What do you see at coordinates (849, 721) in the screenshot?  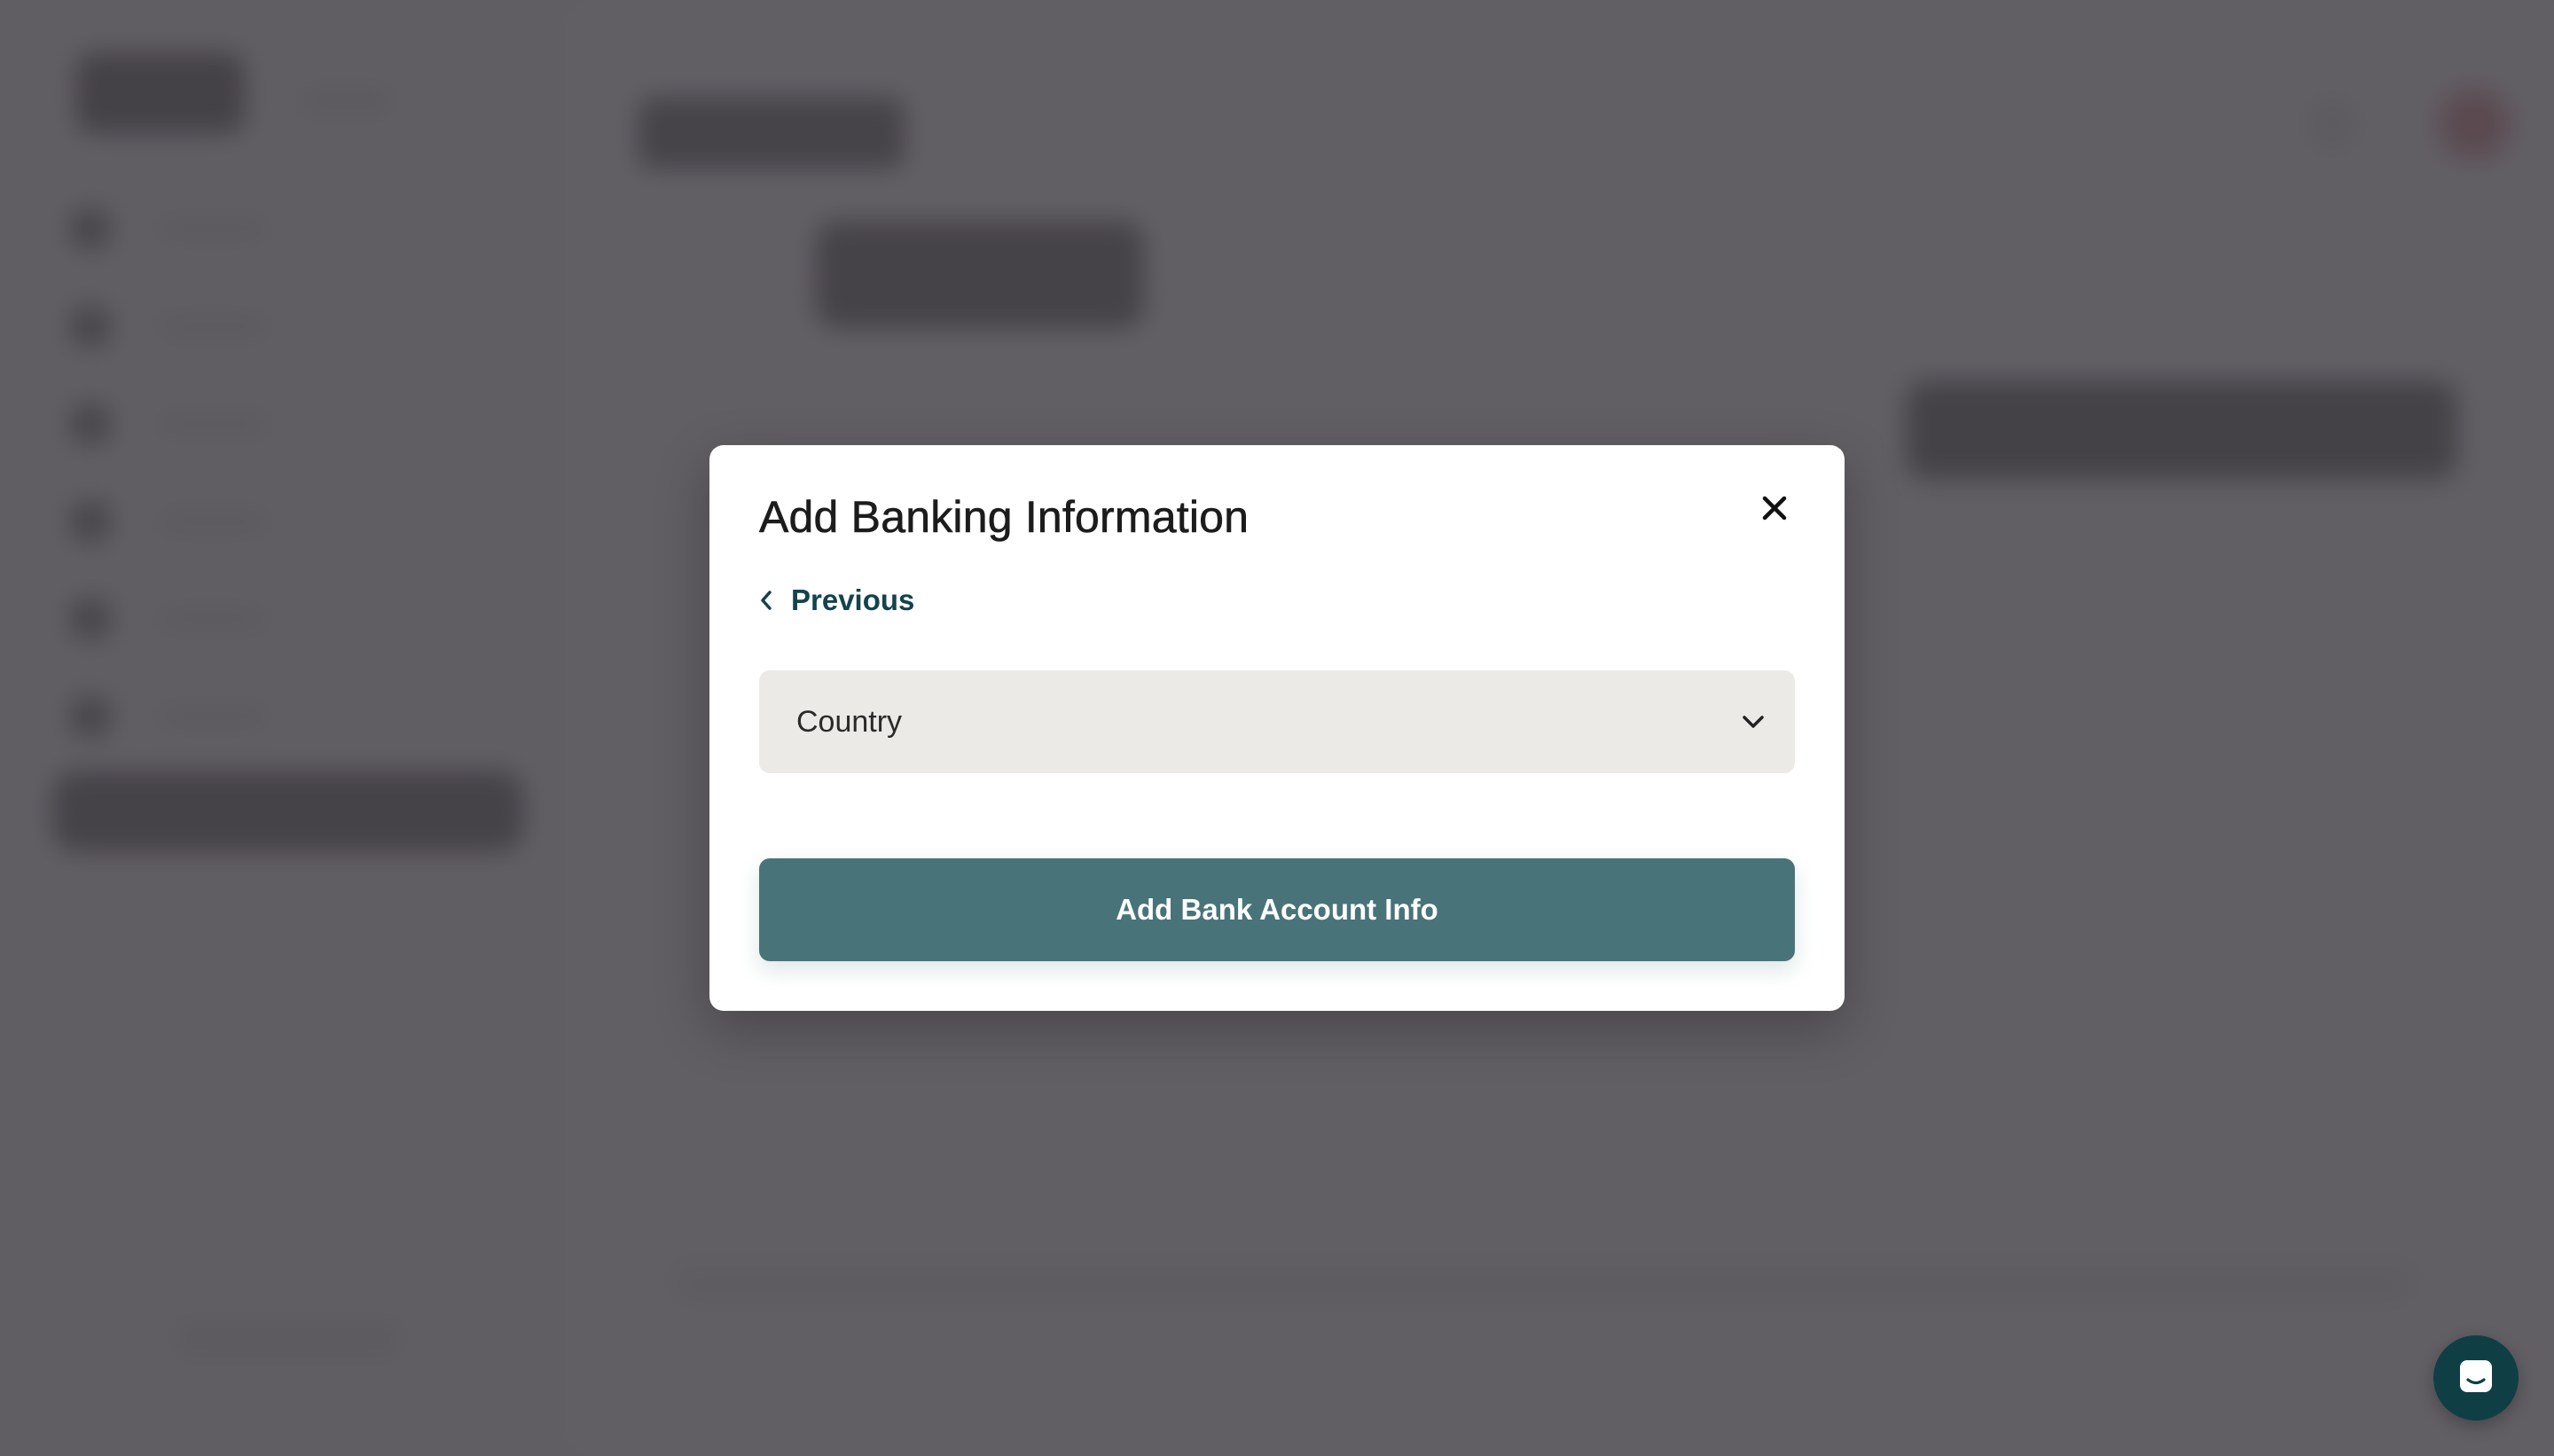 I see `country-select-value: Country` at bounding box center [849, 721].